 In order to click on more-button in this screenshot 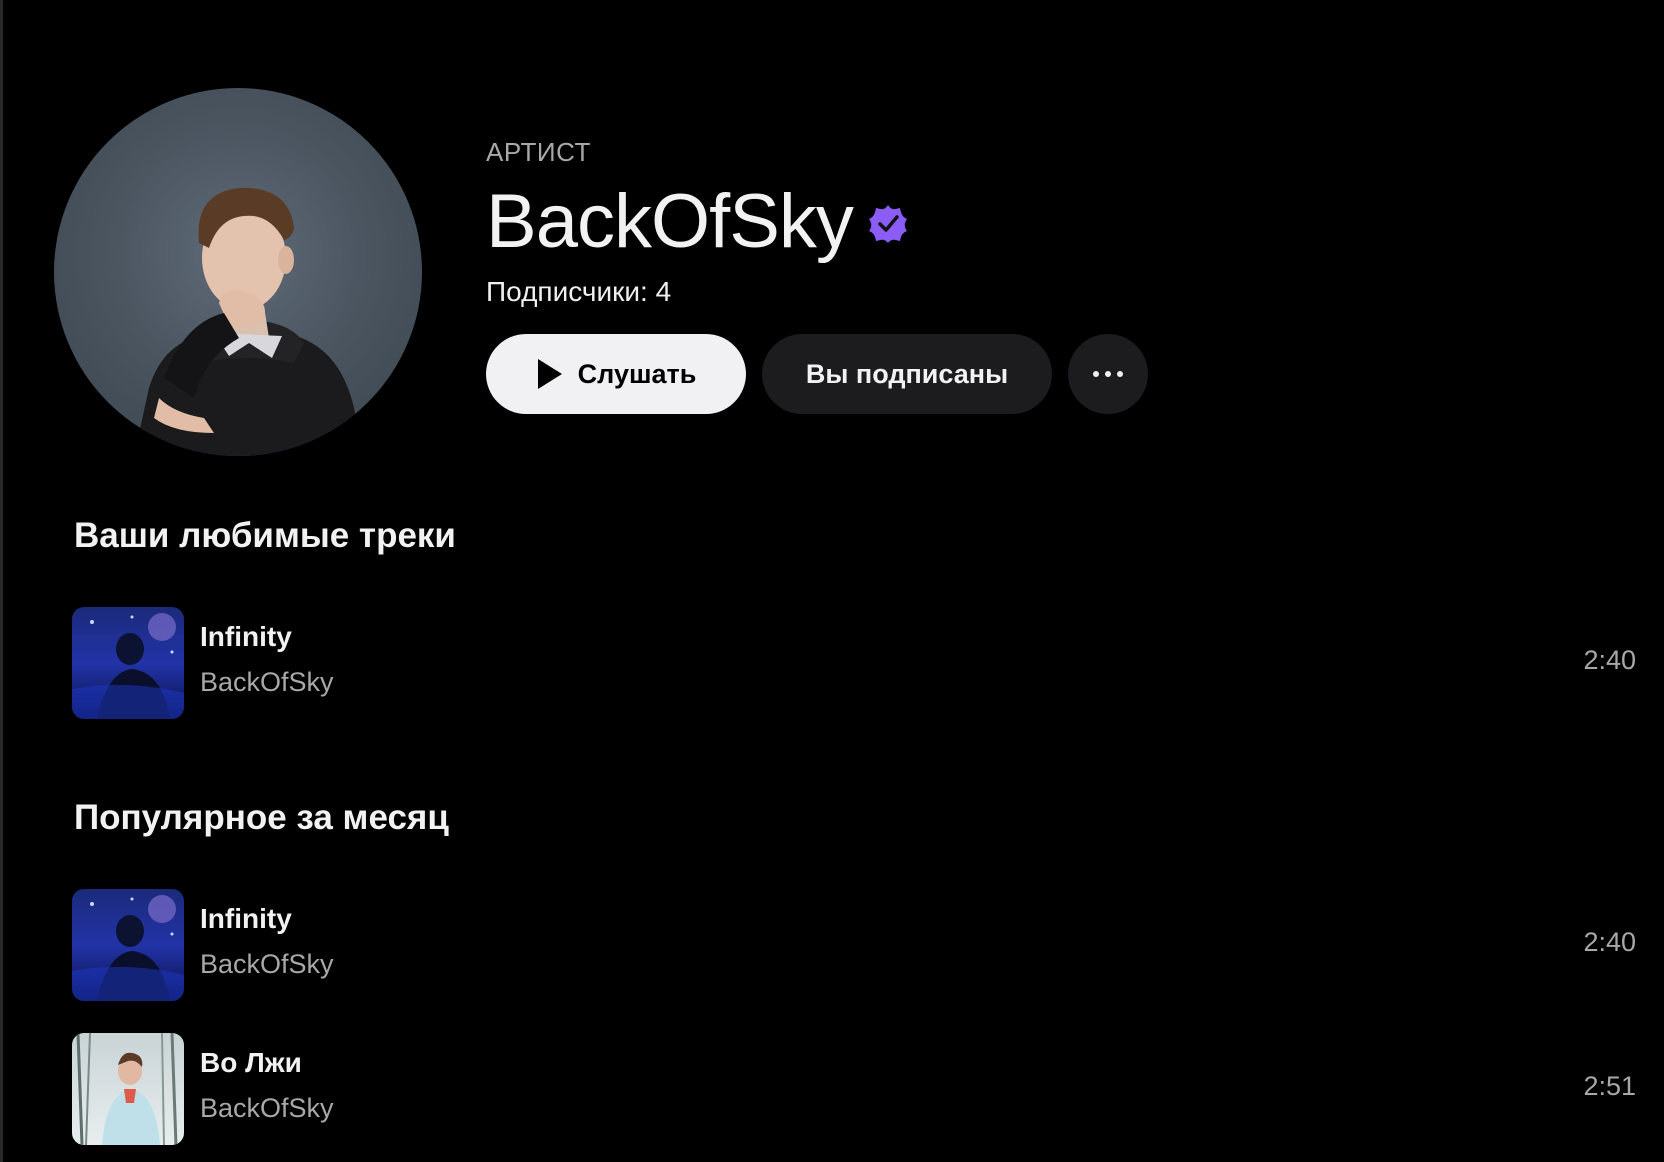, I will do `click(1108, 374)`.